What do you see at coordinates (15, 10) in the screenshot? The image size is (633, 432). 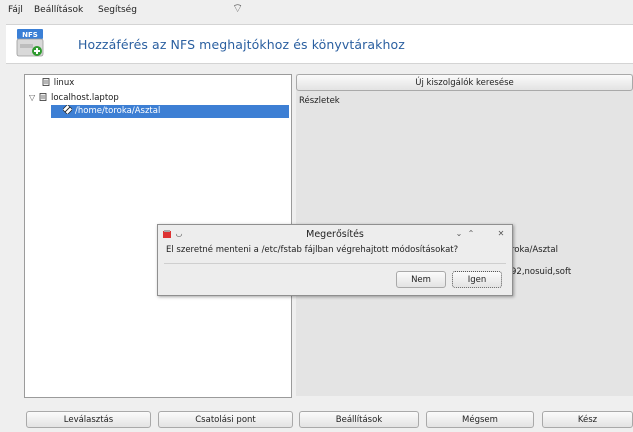 I see `menu-file: Fájl` at bounding box center [15, 10].